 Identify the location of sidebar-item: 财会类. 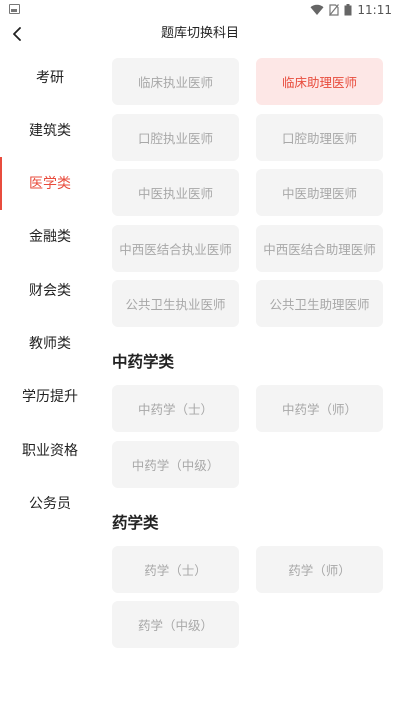
(50, 289).